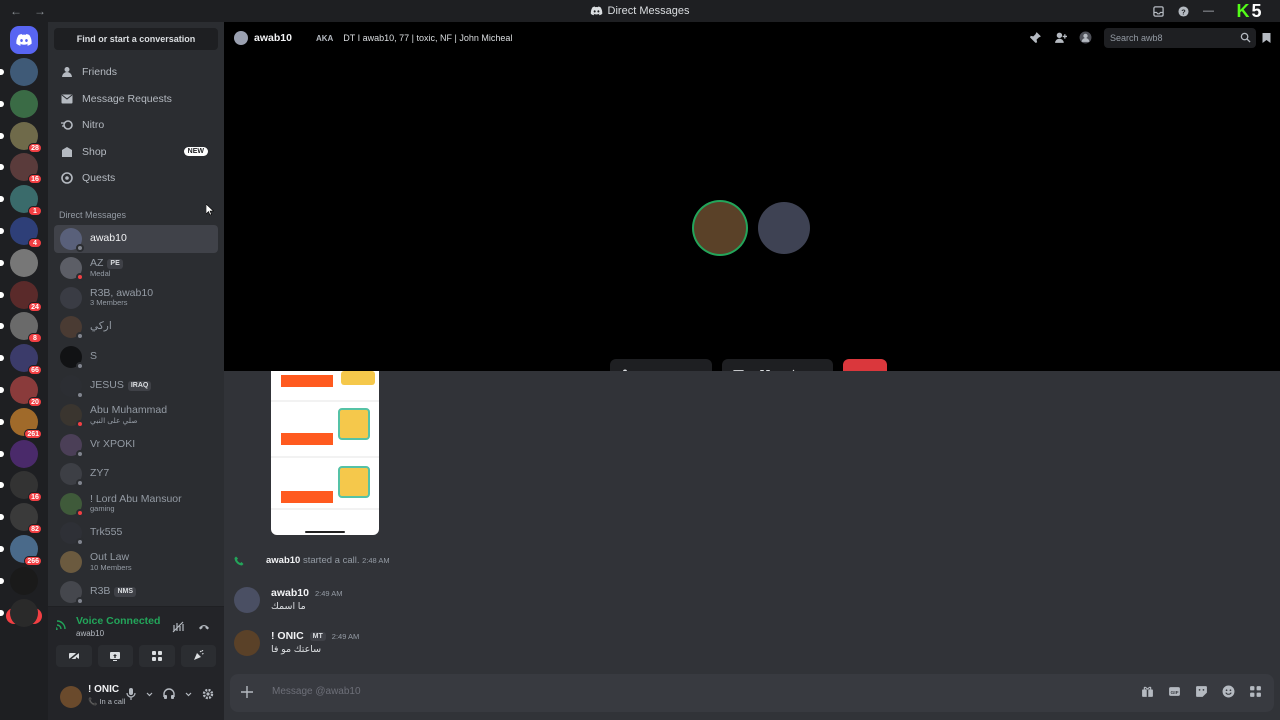 This screenshot has height=720, width=1280. What do you see at coordinates (136, 562) in the screenshot?
I see `dm-item: Out Law 10 Members` at bounding box center [136, 562].